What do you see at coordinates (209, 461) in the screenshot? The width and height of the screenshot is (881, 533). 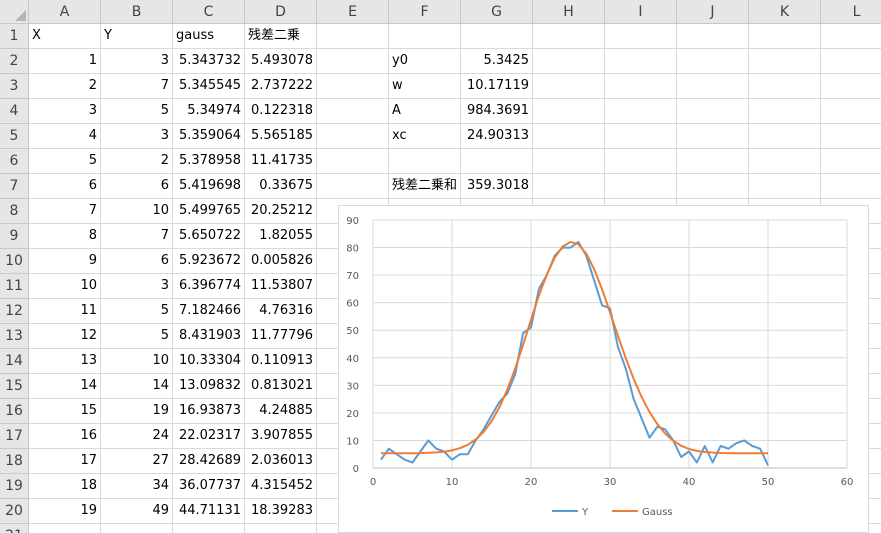 I see `cell-c18: 28.42689` at bounding box center [209, 461].